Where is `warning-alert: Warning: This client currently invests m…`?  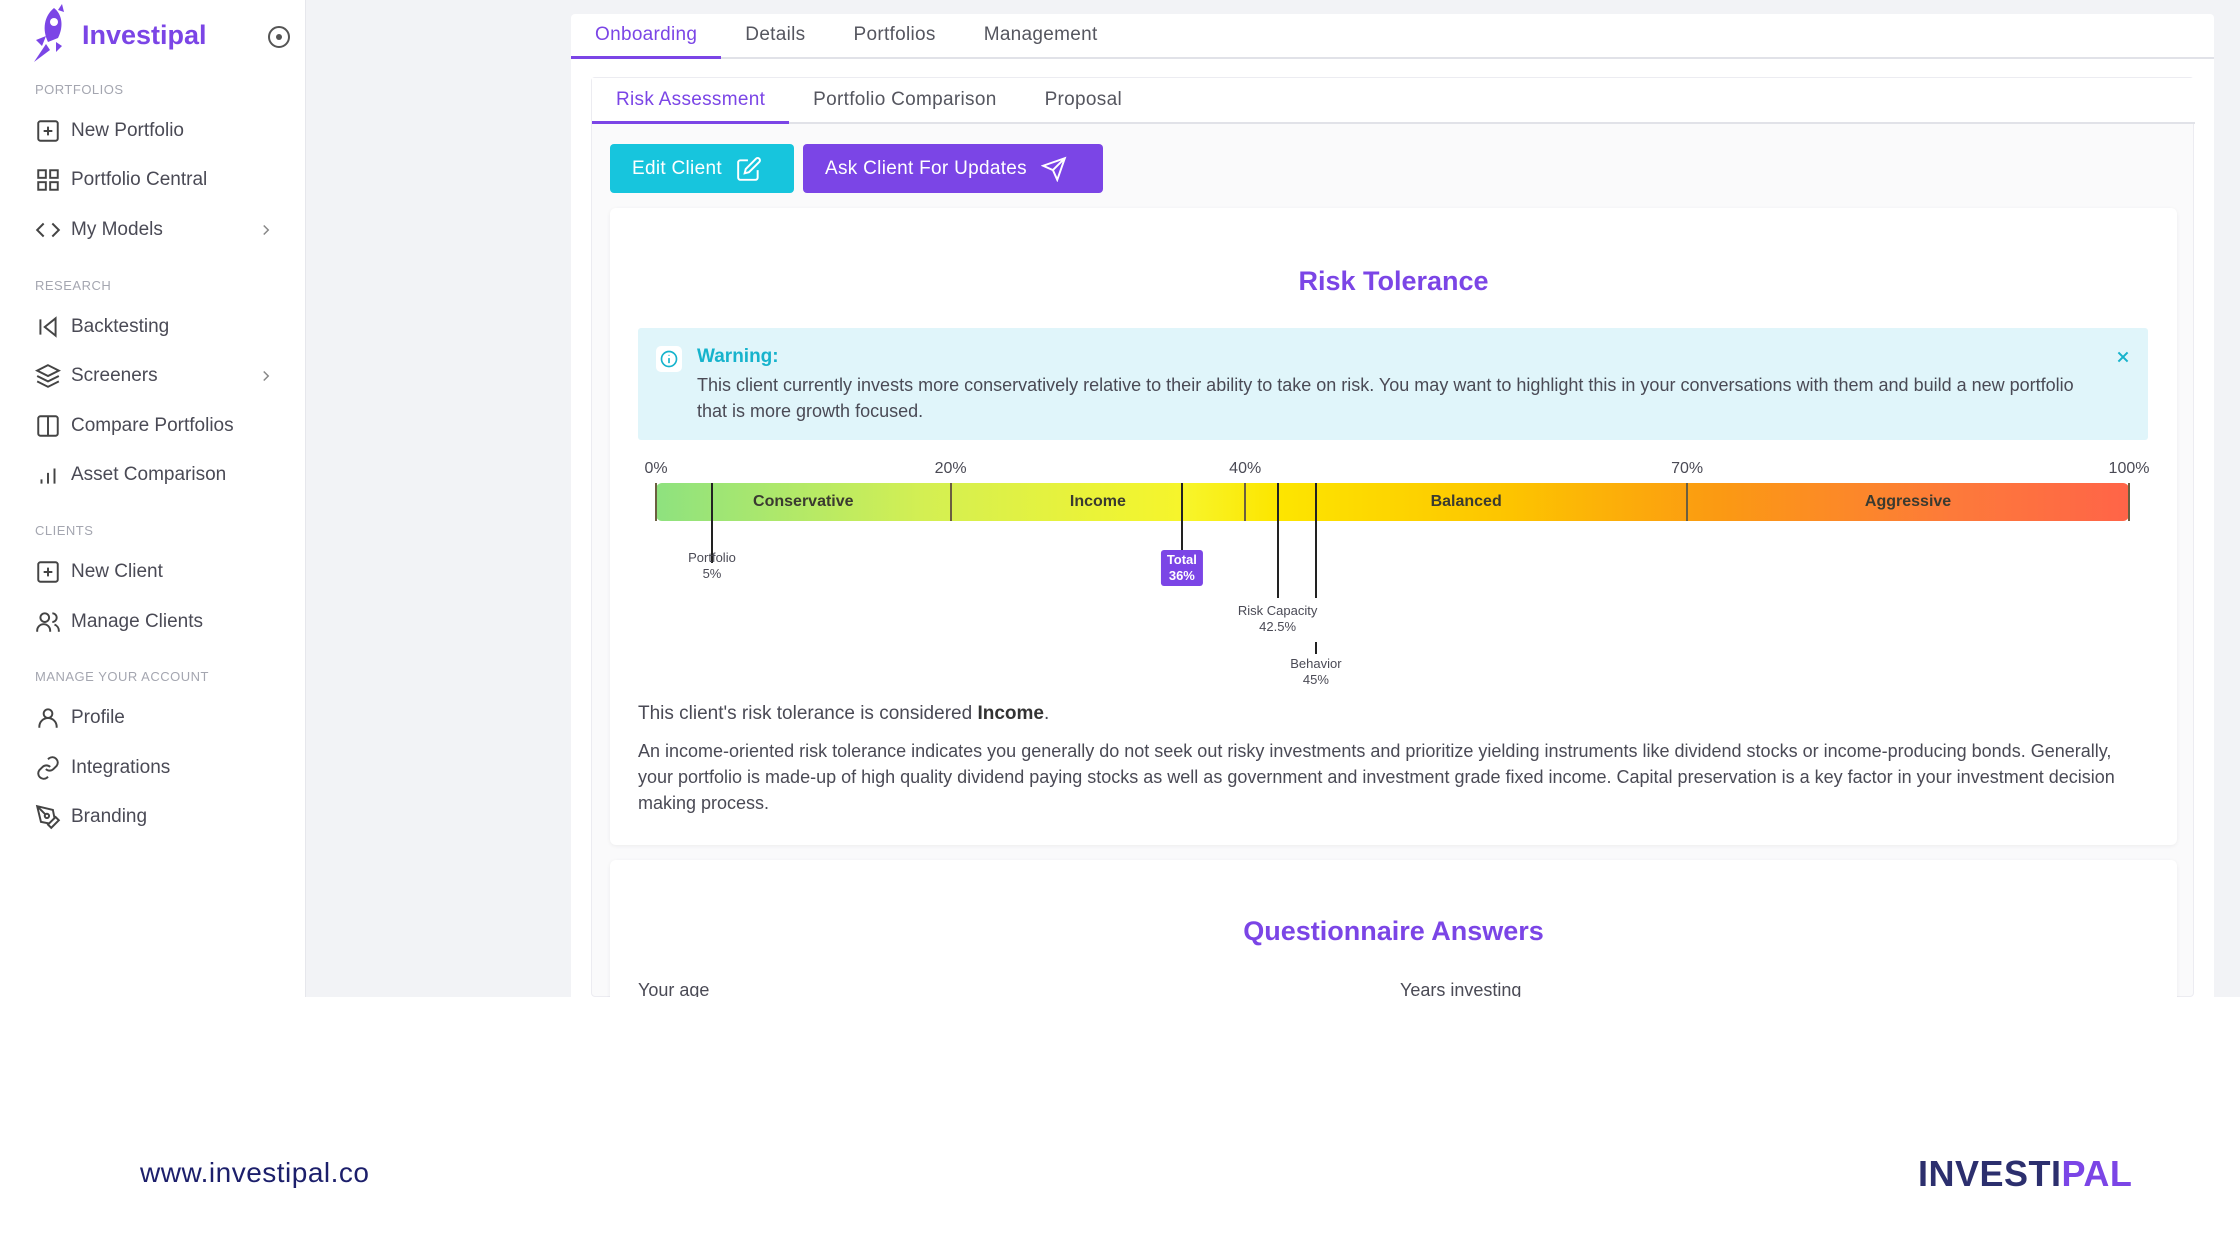 warning-alert: Warning: This client currently invests m… is located at coordinates (1393, 384).